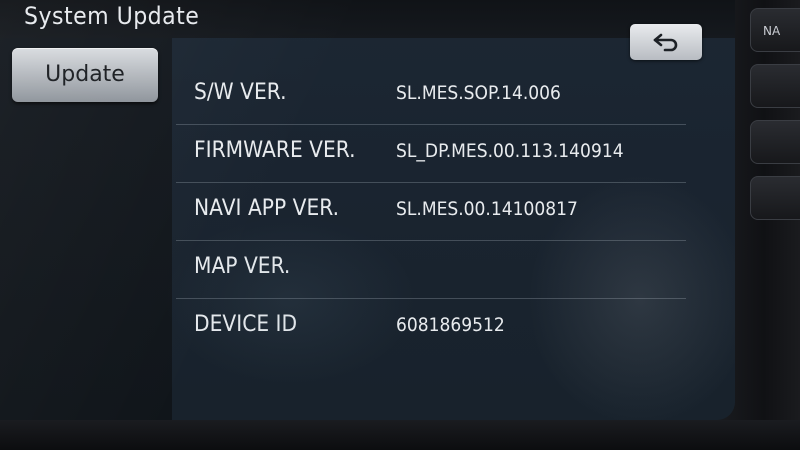 The height and width of the screenshot is (450, 800). I want to click on update-button: Update, so click(85, 75).